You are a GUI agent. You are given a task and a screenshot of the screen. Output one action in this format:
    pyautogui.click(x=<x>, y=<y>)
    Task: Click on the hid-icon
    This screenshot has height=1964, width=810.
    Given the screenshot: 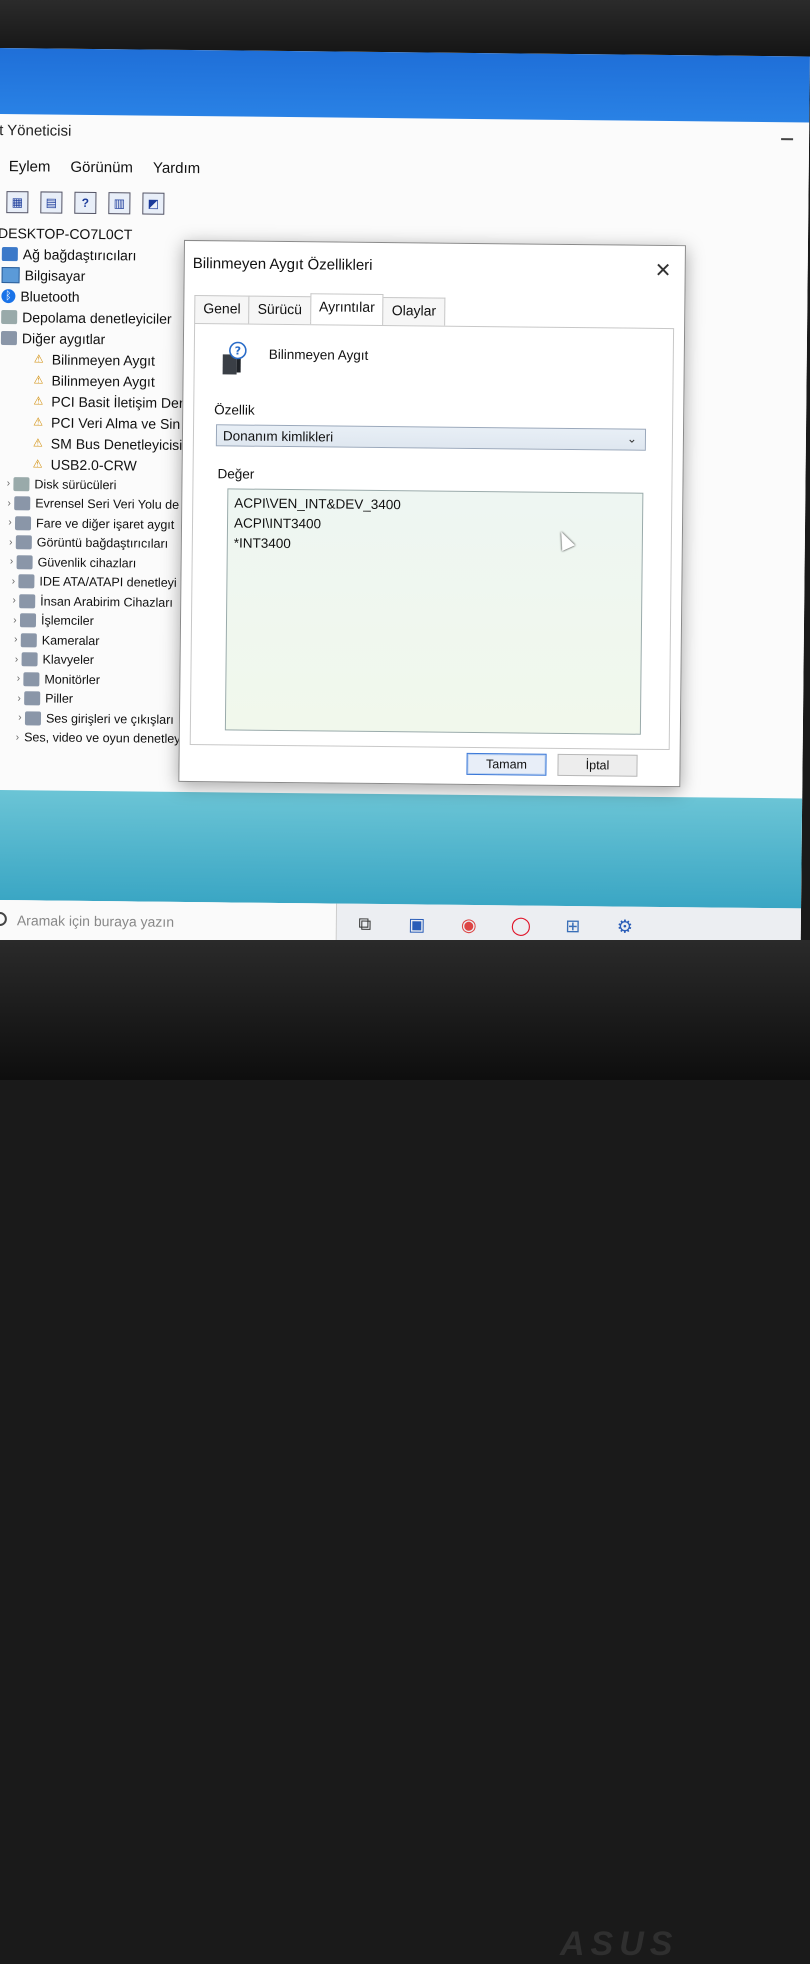 What is the action you would take?
    pyautogui.click(x=27, y=601)
    